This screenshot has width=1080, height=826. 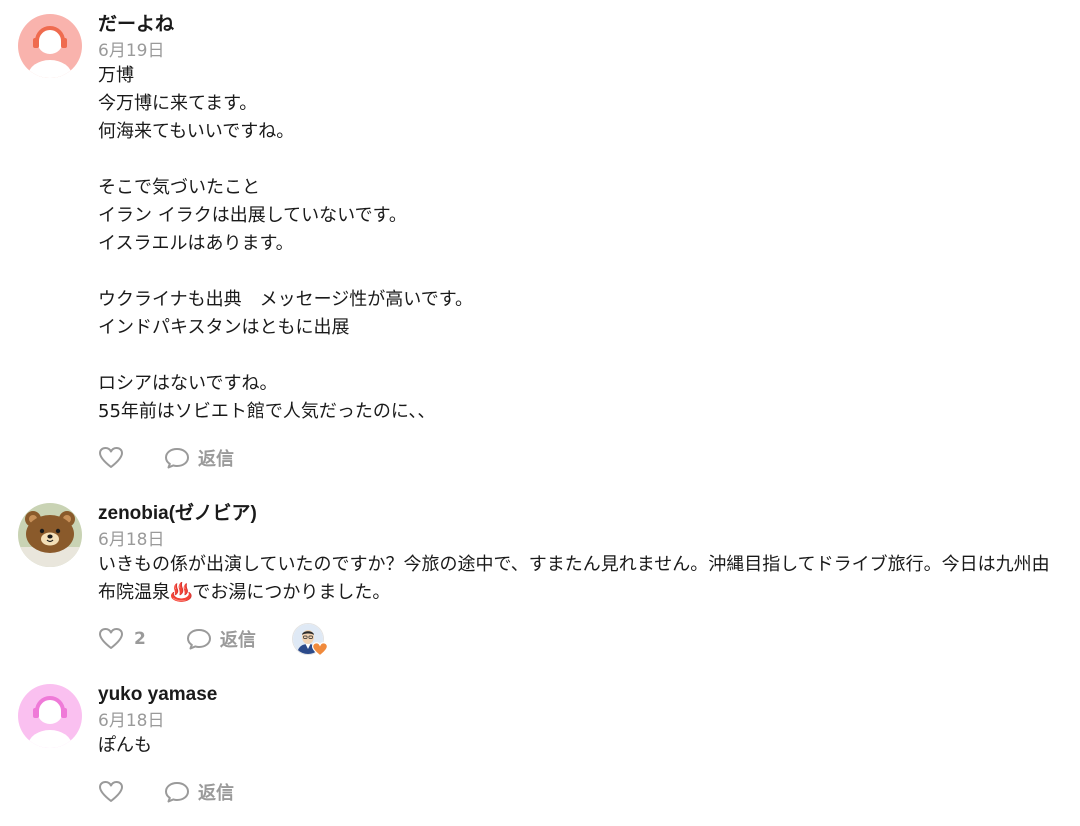 I want to click on comment-body: yuko yamase 6月18日 ぽんも, so click(x=580, y=722).